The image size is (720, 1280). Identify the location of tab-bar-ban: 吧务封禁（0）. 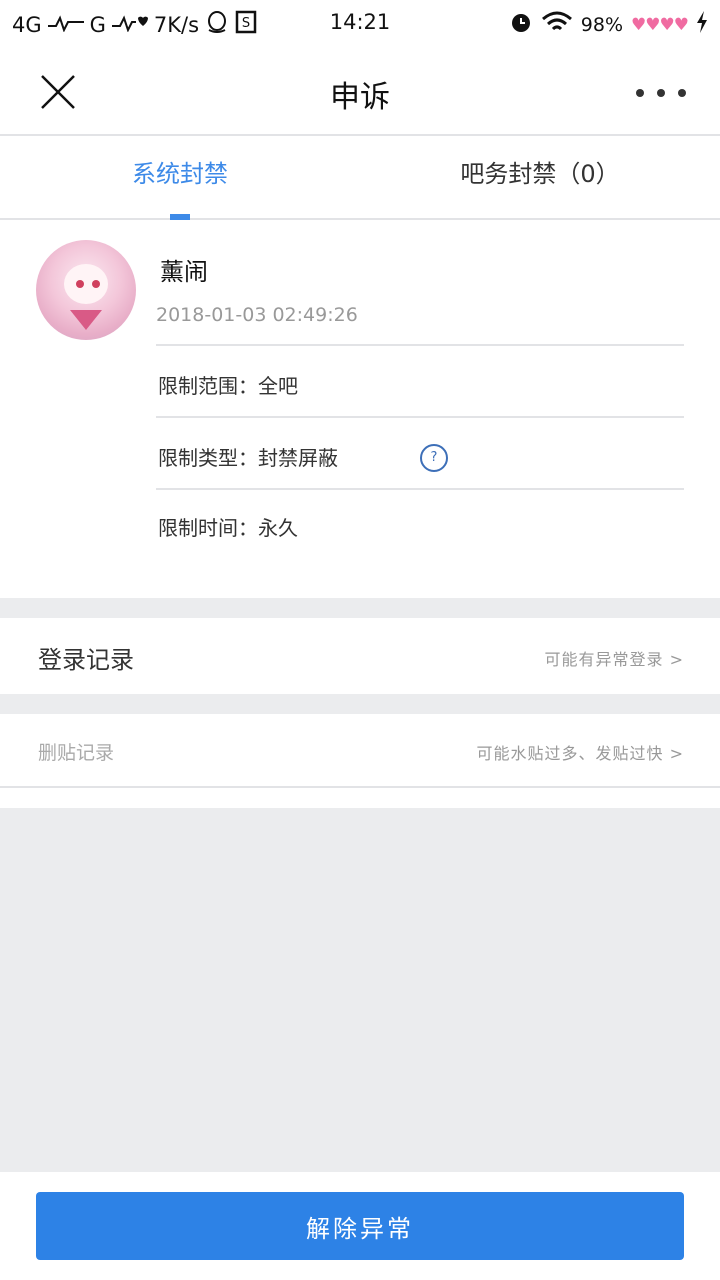
(540, 177).